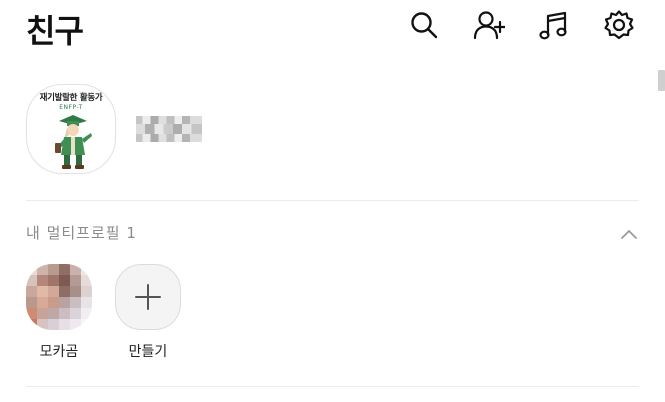  I want to click on search-icon, so click(424, 25).